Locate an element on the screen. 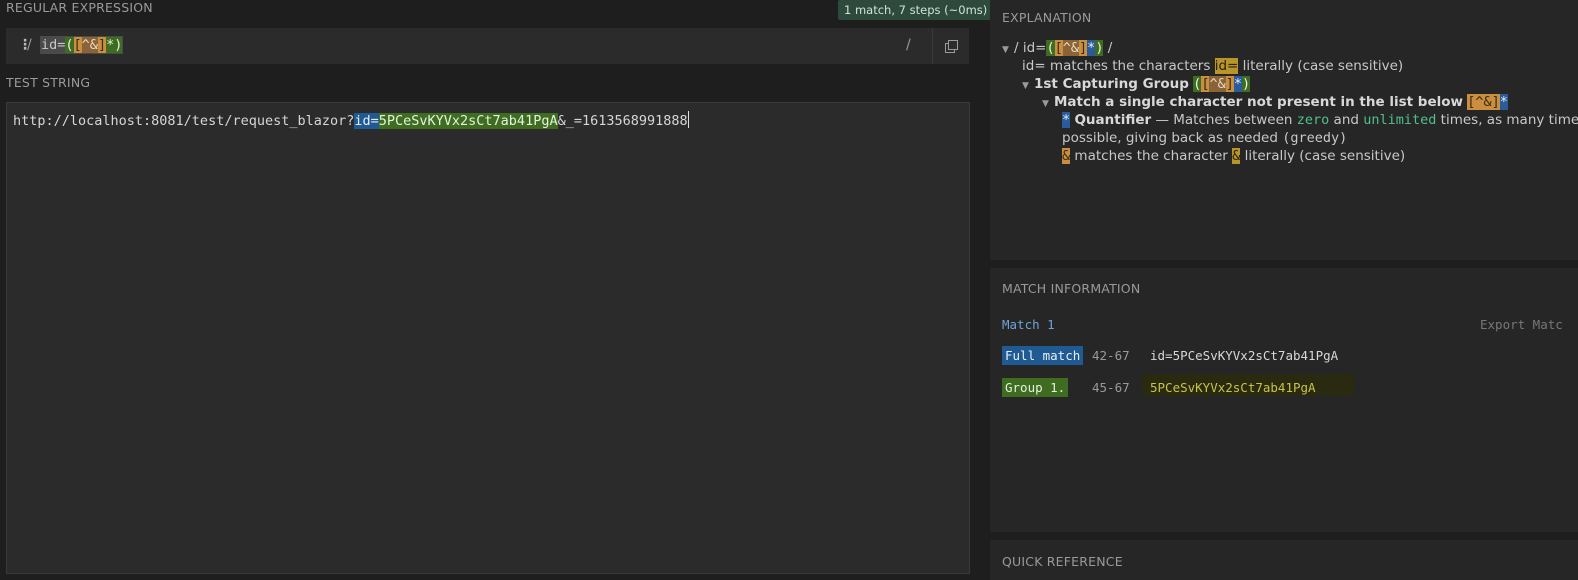 This screenshot has height=580, width=1578. regex-flags-delimiter: / is located at coordinates (908, 45).